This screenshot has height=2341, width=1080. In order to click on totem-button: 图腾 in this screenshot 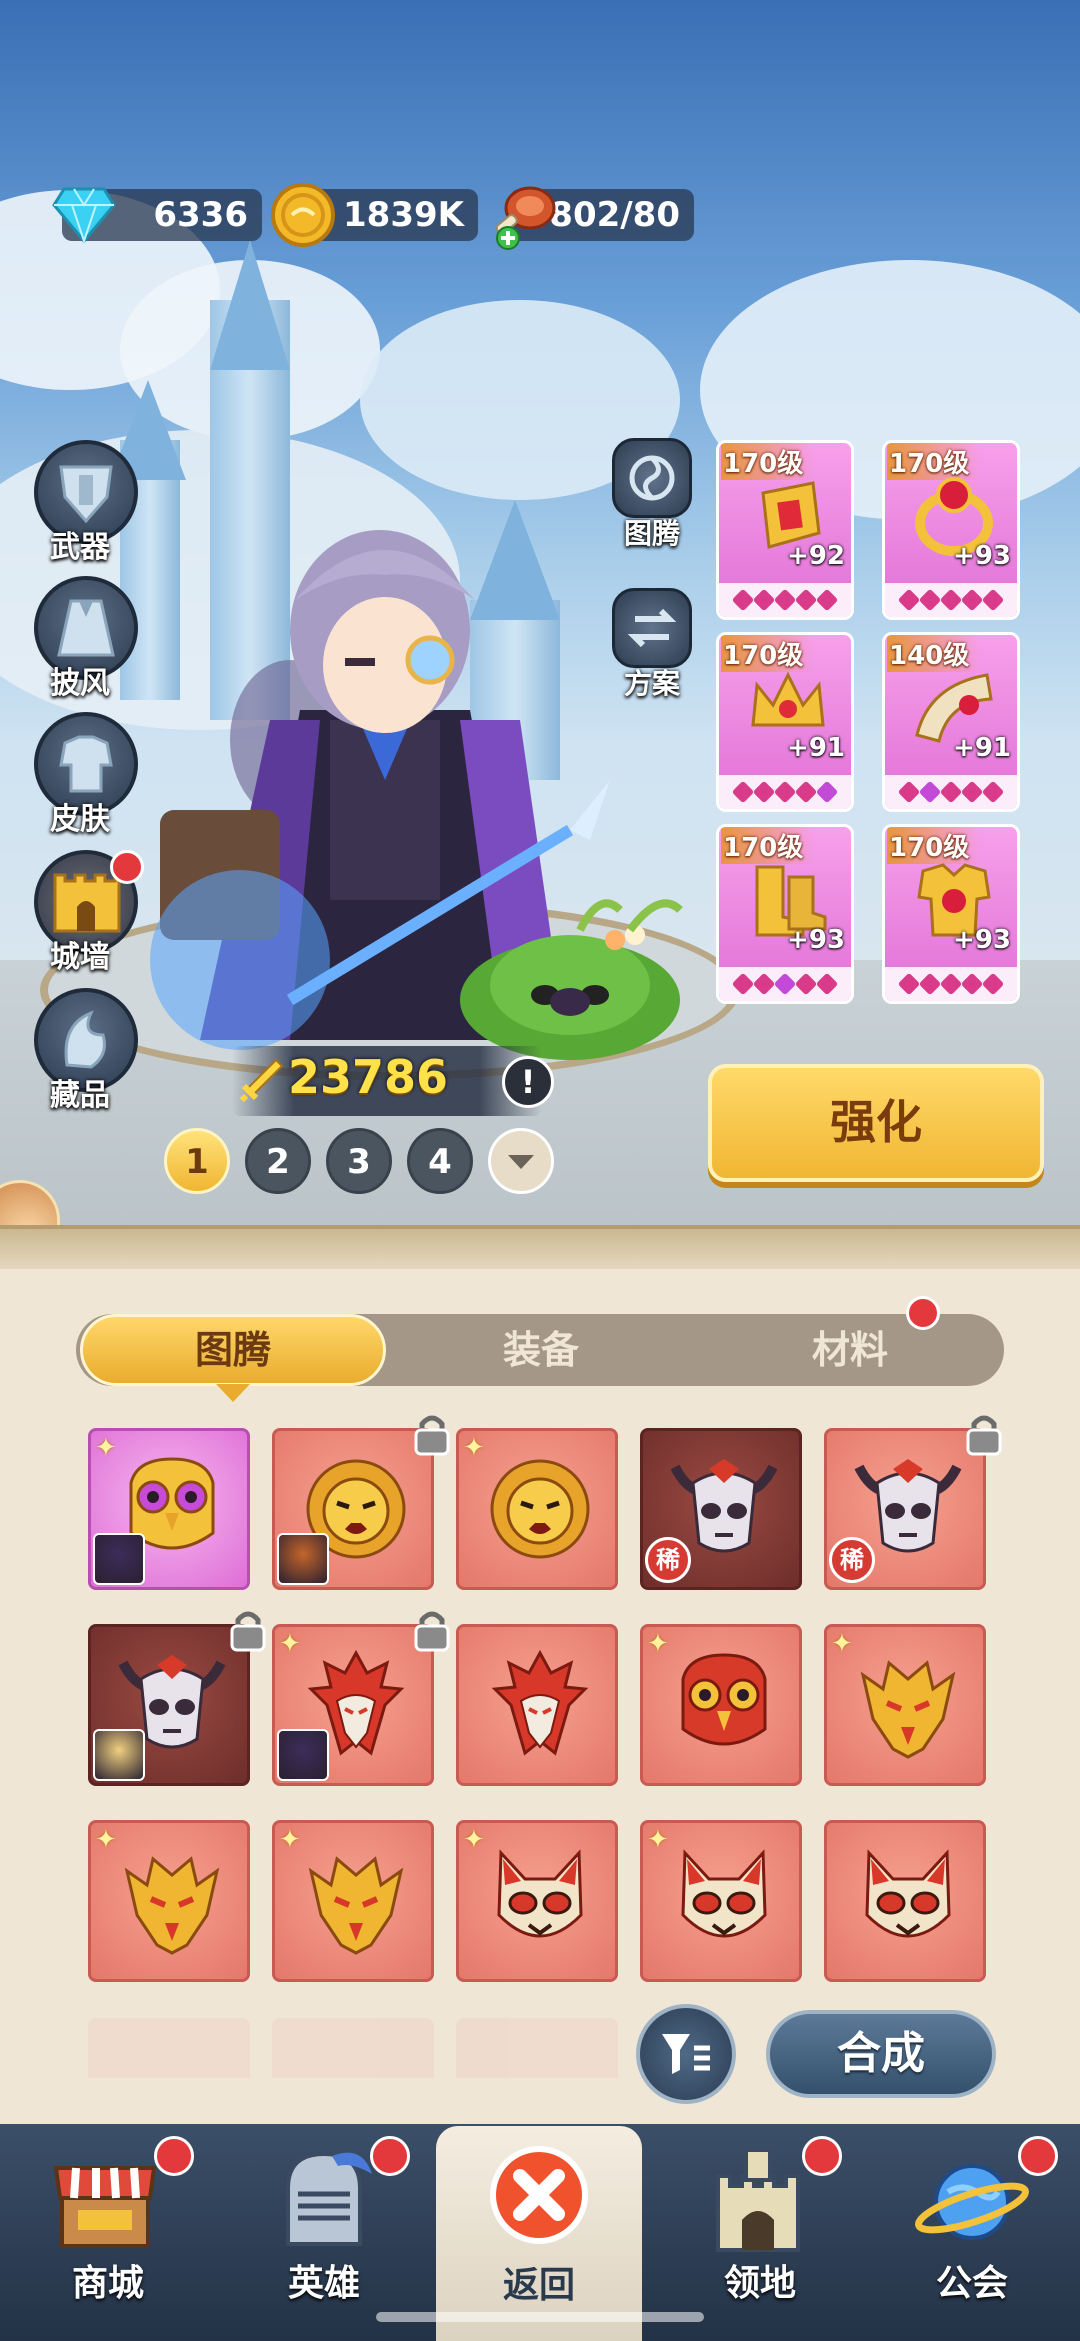, I will do `click(652, 494)`.